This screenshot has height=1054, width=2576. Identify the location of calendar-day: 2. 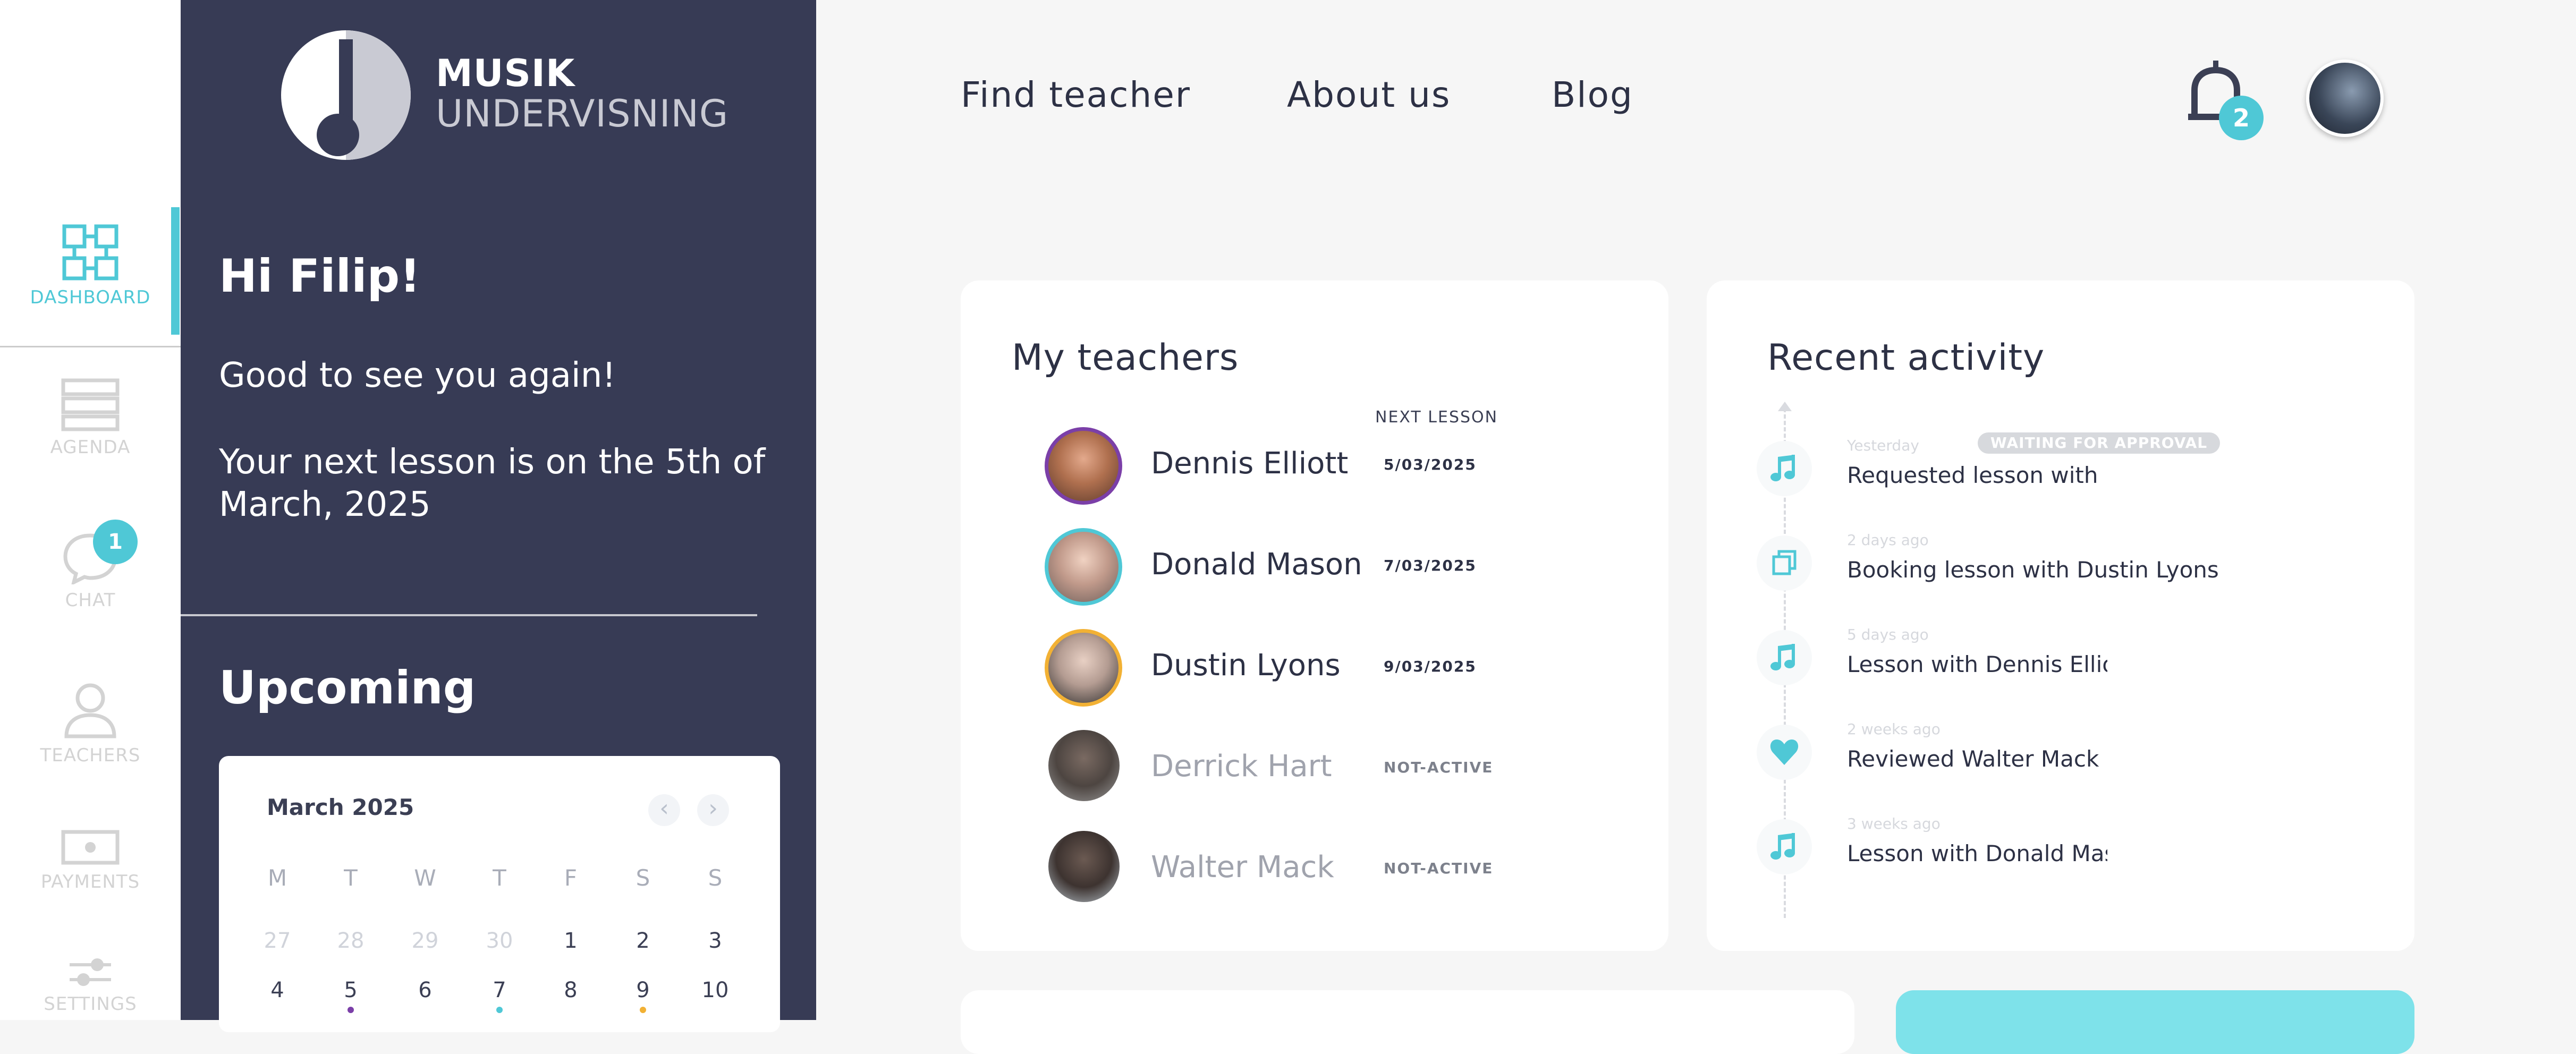
(643, 941).